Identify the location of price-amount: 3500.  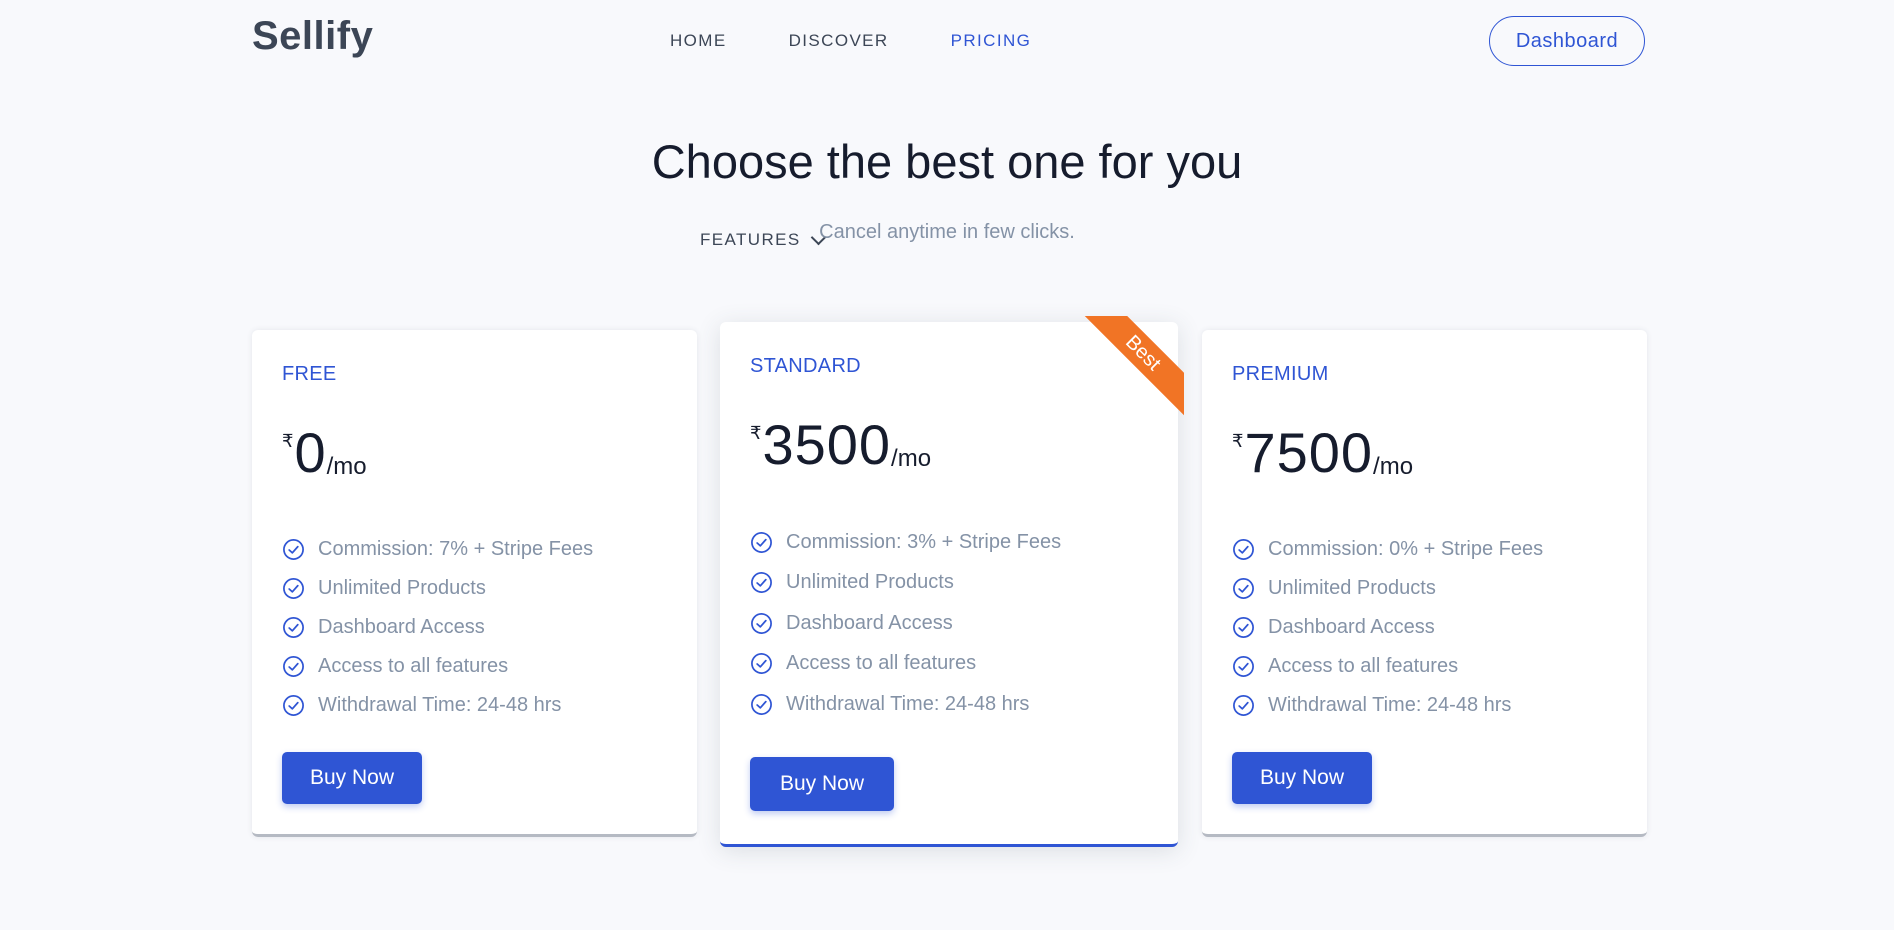
(827, 444).